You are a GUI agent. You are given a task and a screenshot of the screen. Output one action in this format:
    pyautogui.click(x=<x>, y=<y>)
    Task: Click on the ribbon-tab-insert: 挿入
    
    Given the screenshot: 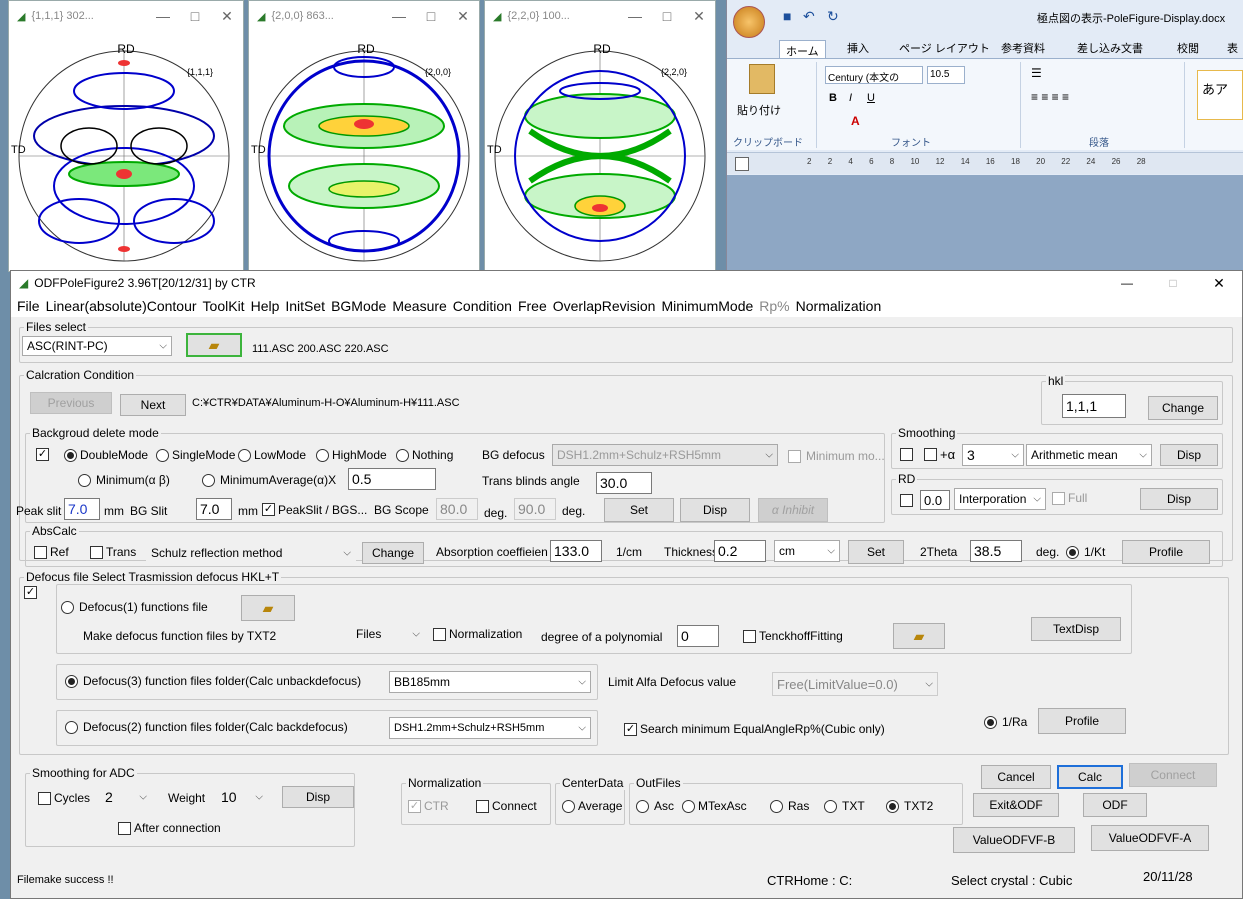 What is the action you would take?
    pyautogui.click(x=858, y=48)
    